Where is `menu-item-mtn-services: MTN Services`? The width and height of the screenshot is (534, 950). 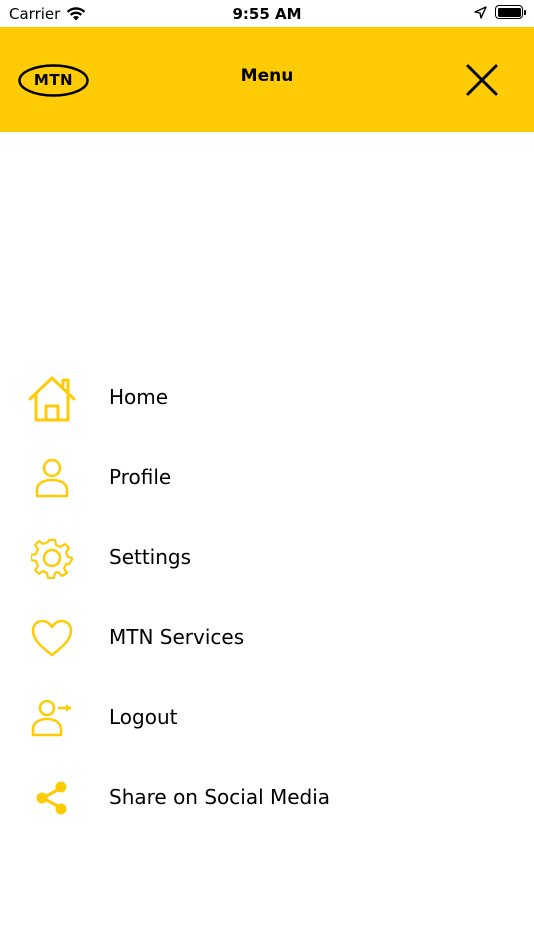
menu-item-mtn-services: MTN Services is located at coordinates (267, 638).